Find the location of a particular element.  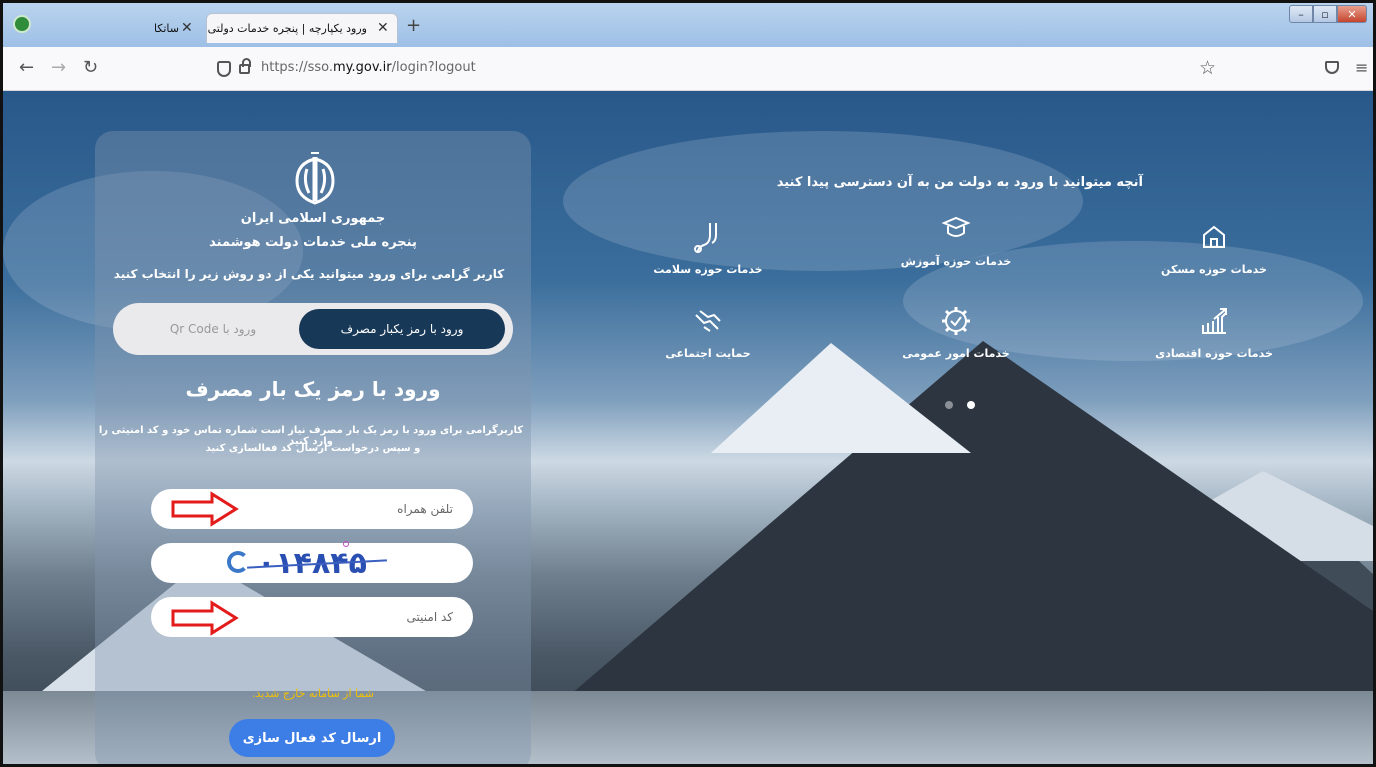

otp-description: و سپس درخواست ارسال کد فعالسازی کنید is located at coordinates (313, 448).